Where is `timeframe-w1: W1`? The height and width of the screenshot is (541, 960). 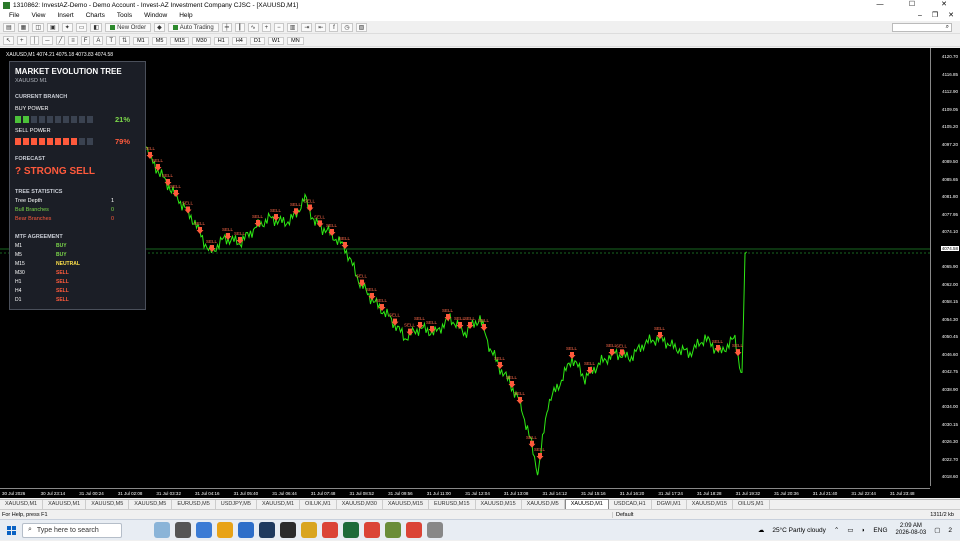 timeframe-w1: W1 is located at coordinates (276, 40).